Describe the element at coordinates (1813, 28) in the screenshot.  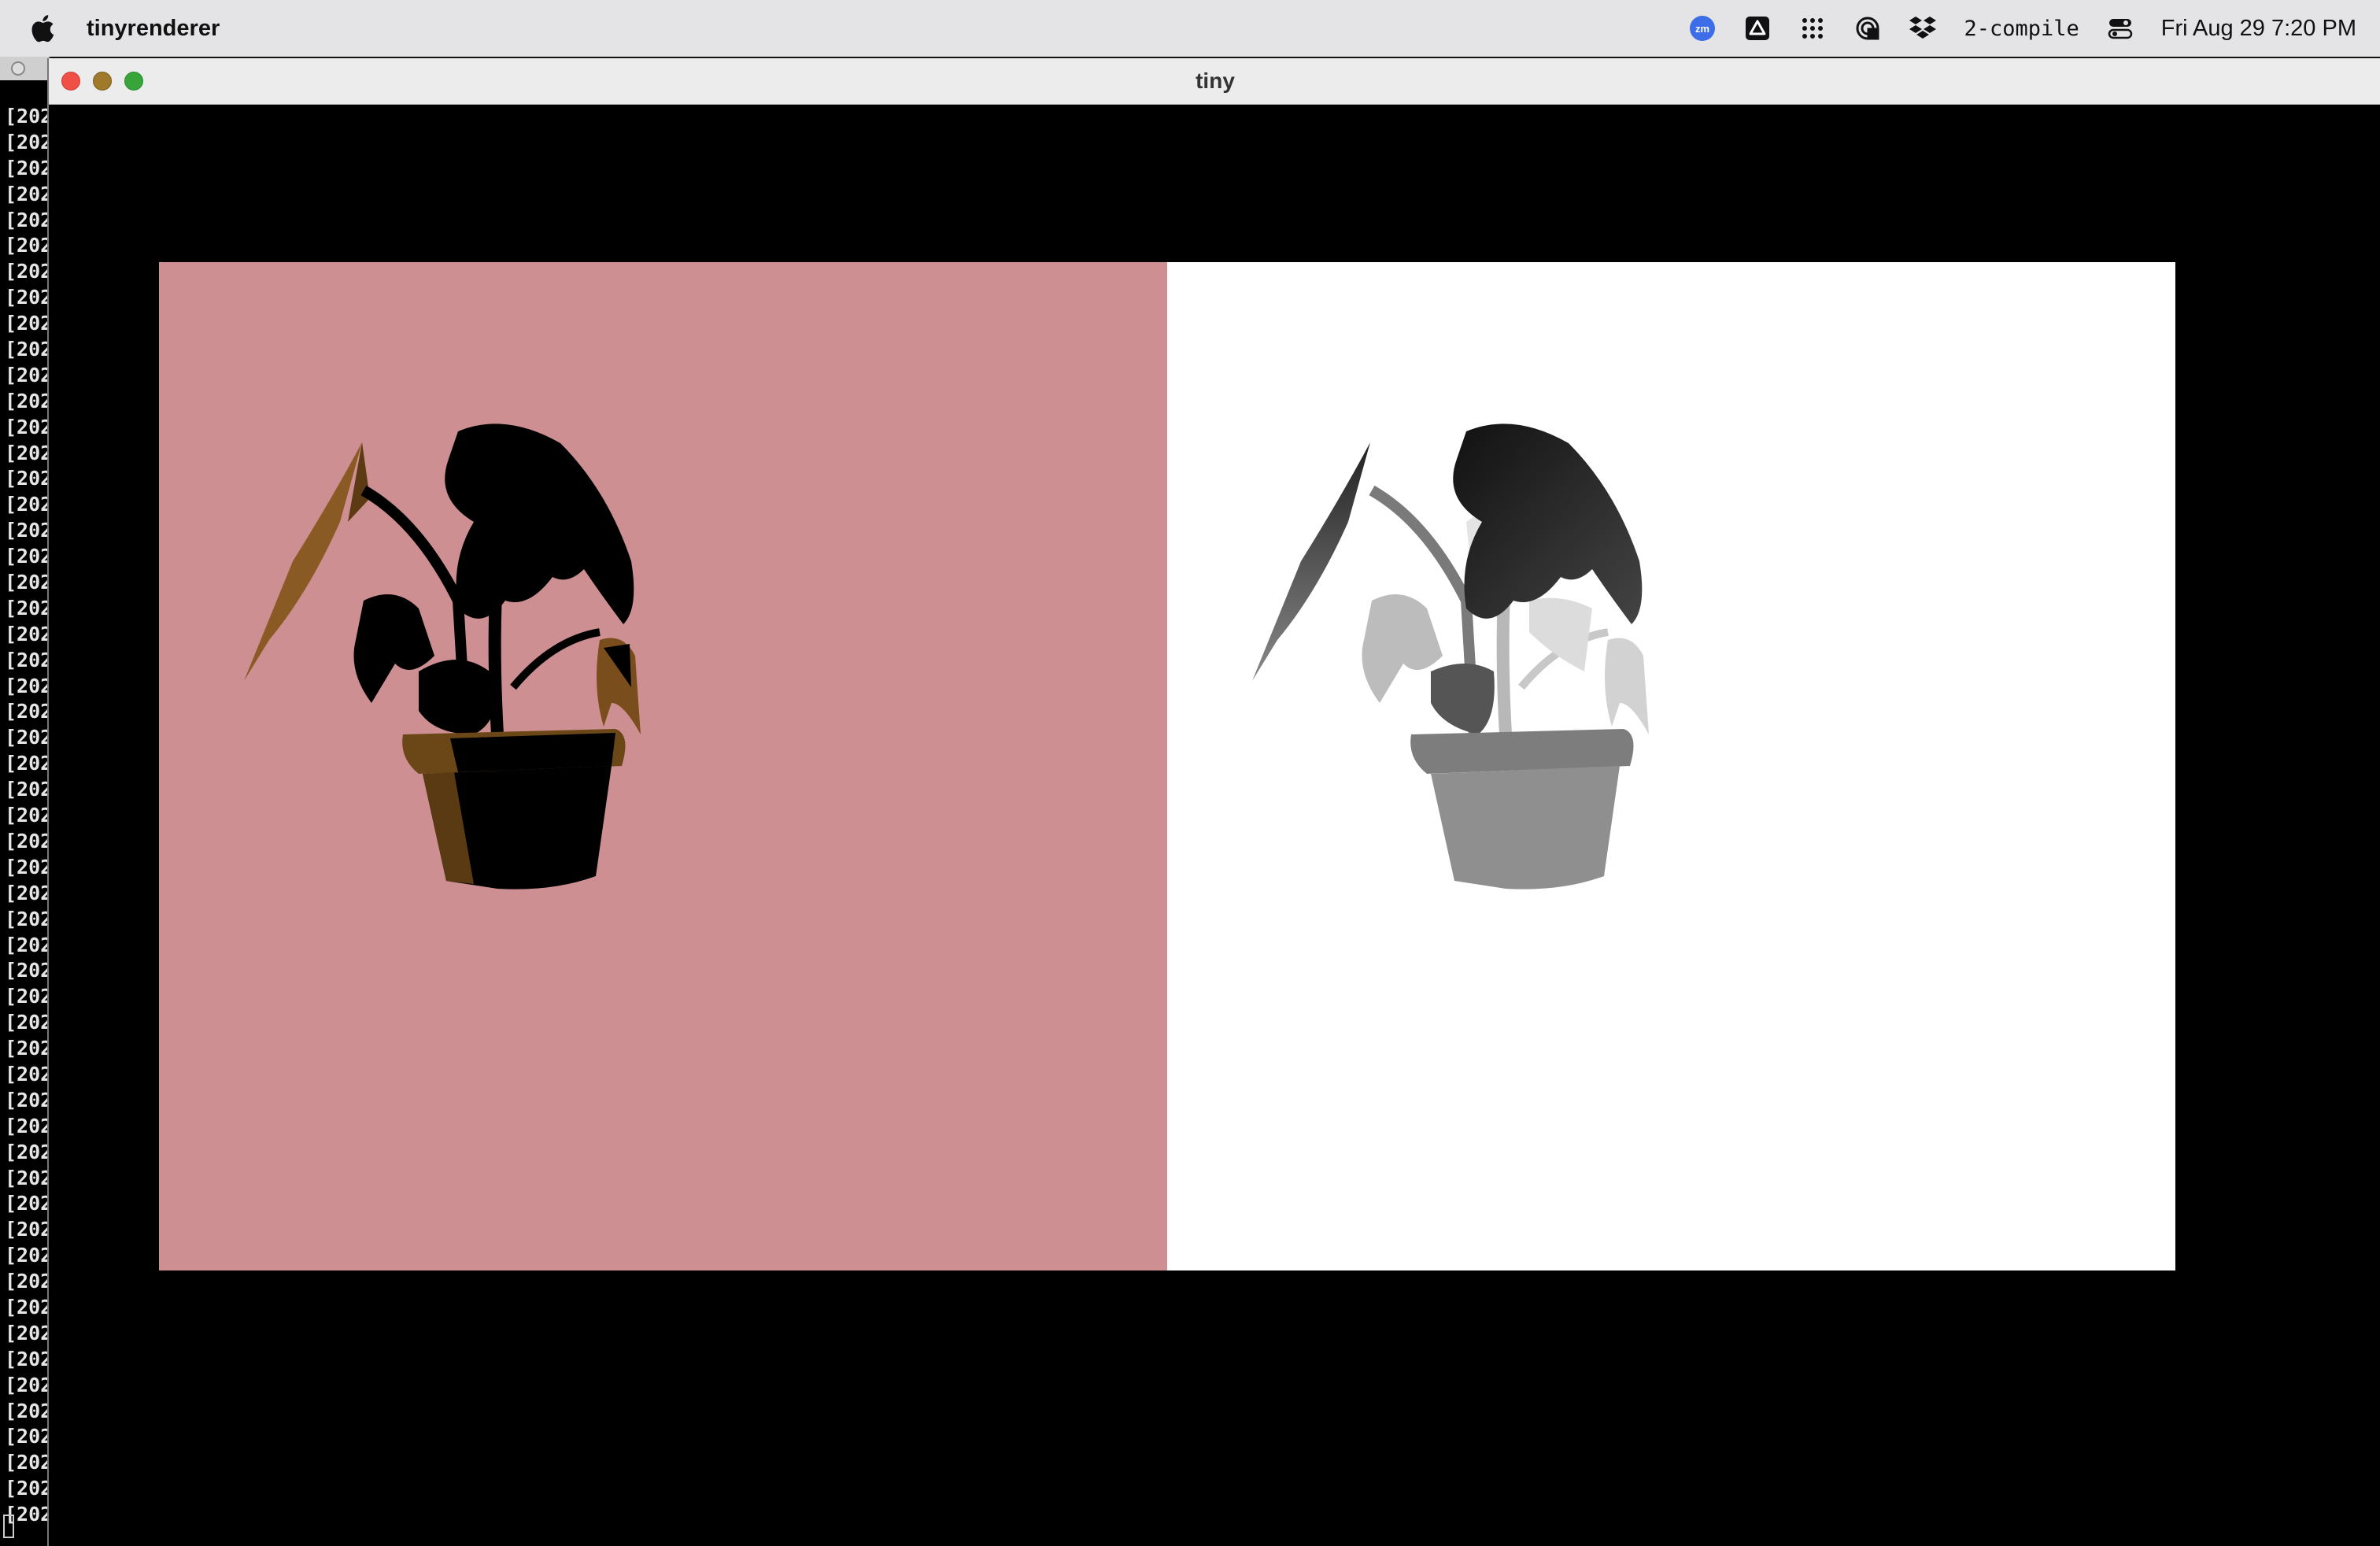
I see `grid-dots-icon` at that location.